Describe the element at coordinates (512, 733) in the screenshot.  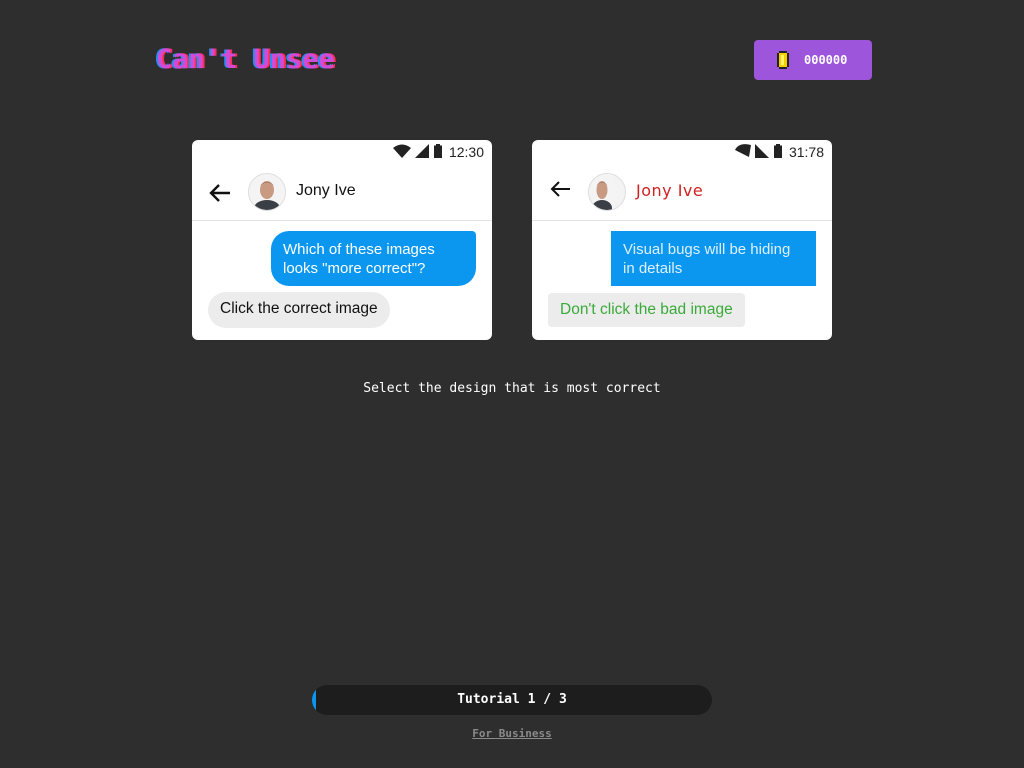
I see `for-business-link: For Business` at that location.